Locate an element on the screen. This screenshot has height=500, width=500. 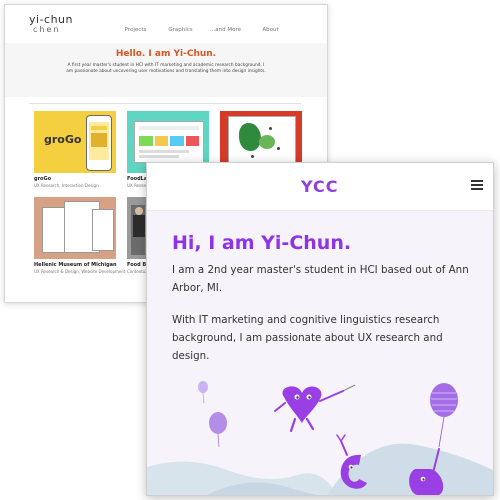
old-portfolio-logo: yi-chun chen is located at coordinates (51, 24).